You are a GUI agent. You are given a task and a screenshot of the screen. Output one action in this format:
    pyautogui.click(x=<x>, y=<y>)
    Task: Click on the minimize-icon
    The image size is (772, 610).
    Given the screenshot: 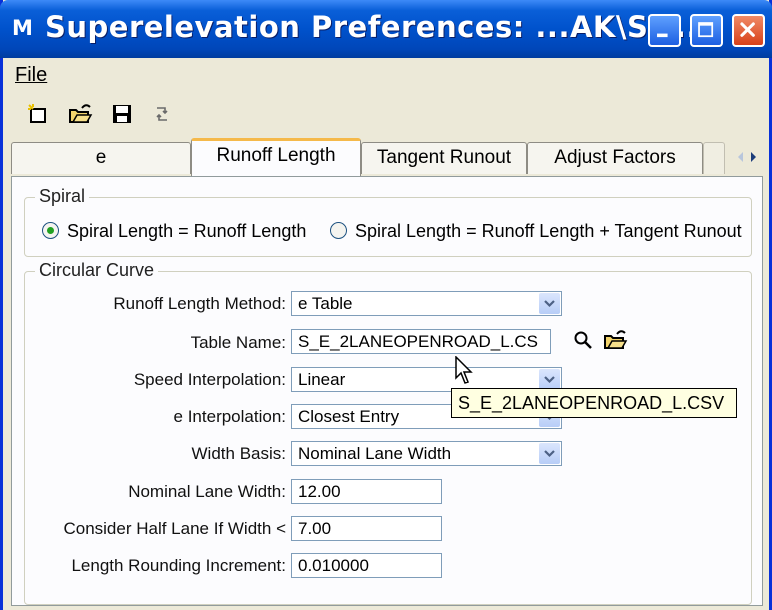 What is the action you would take?
    pyautogui.click(x=662, y=35)
    